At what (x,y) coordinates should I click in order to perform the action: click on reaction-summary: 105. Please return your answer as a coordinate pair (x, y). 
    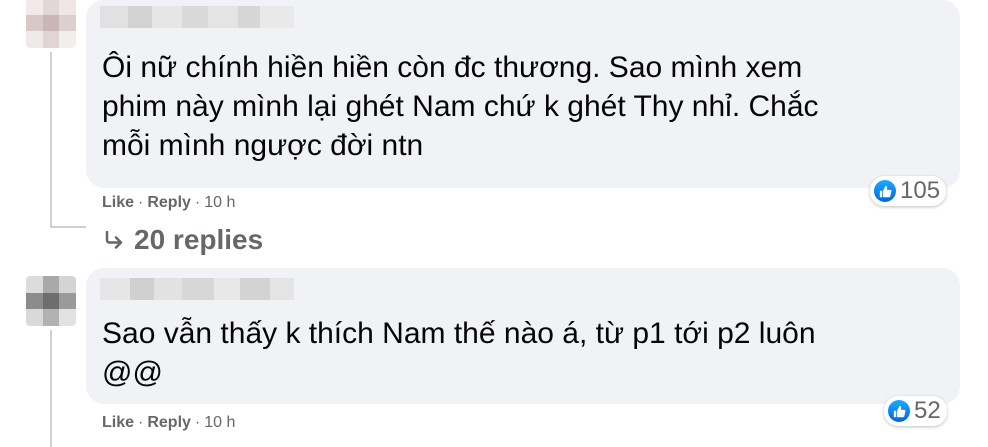
    Looking at the image, I should click on (908, 191).